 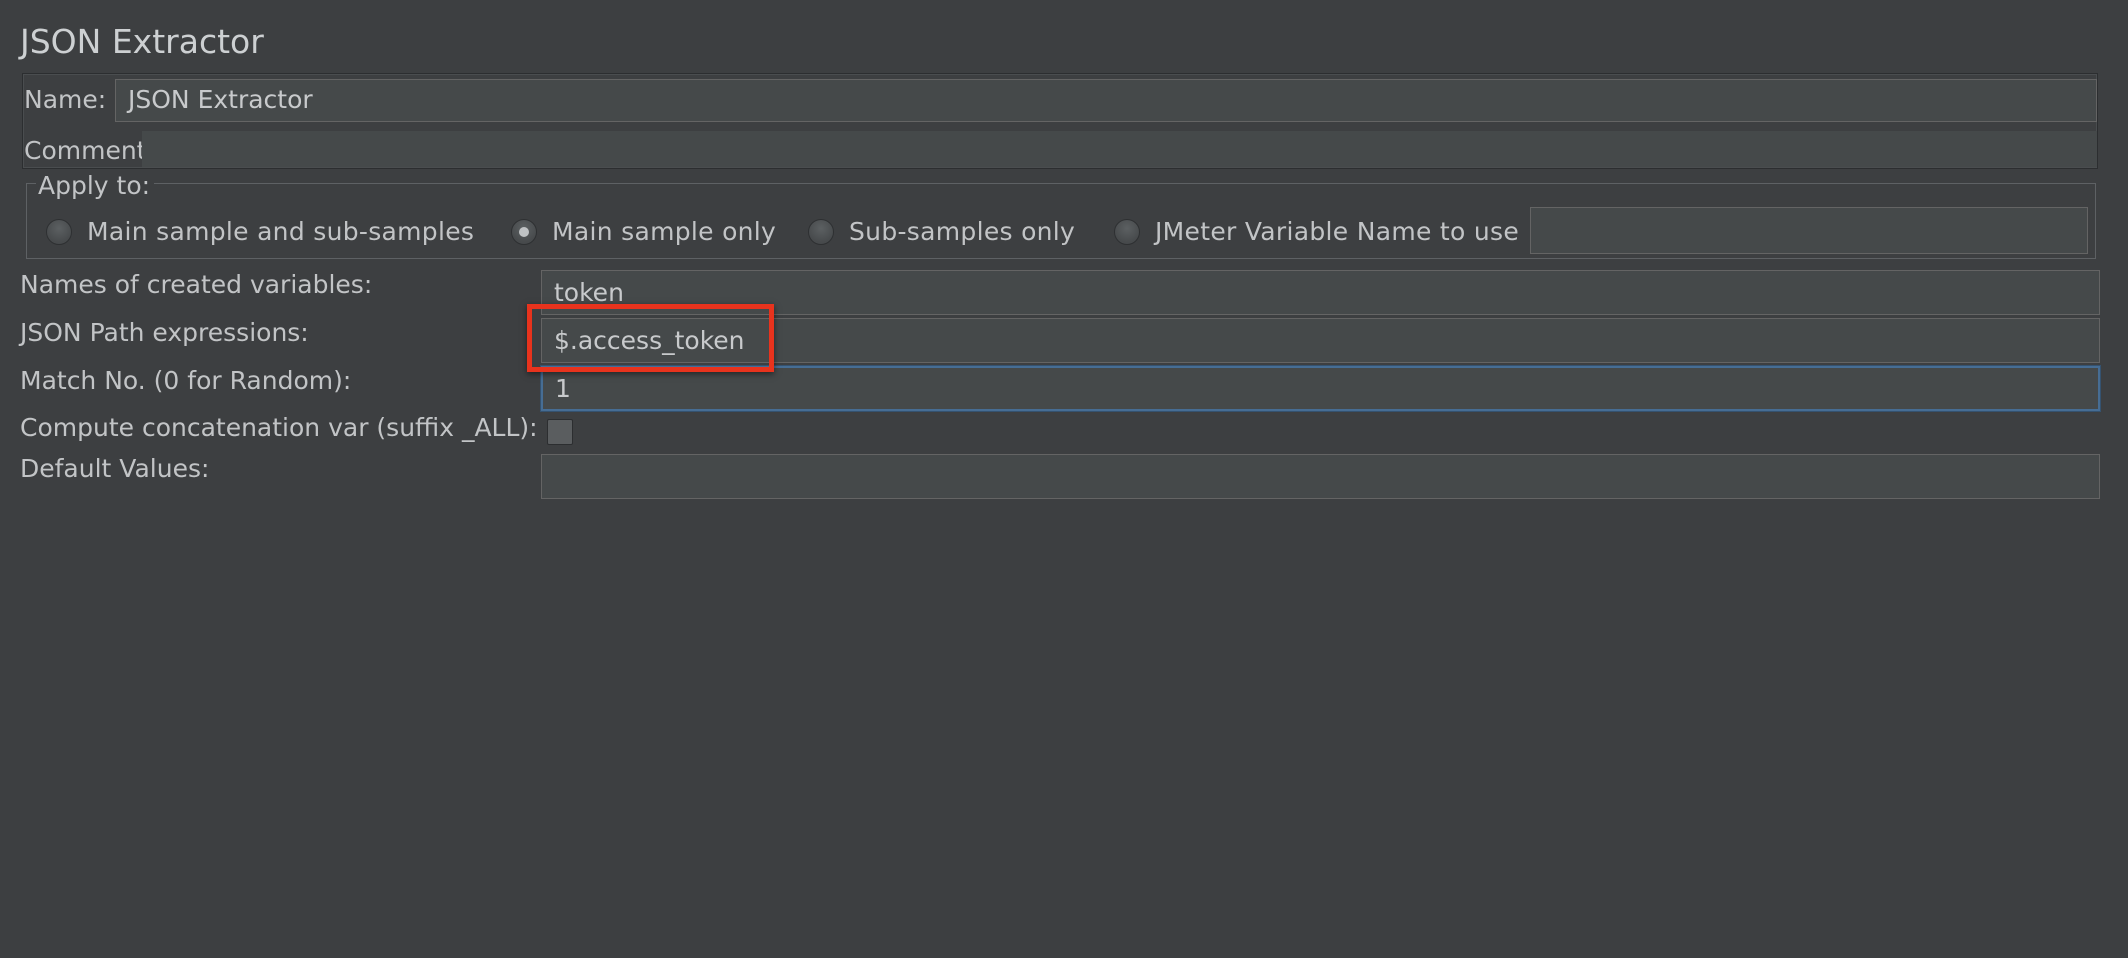 What do you see at coordinates (281, 231) in the screenshot?
I see `radio-label: Main sample and sub-samples` at bounding box center [281, 231].